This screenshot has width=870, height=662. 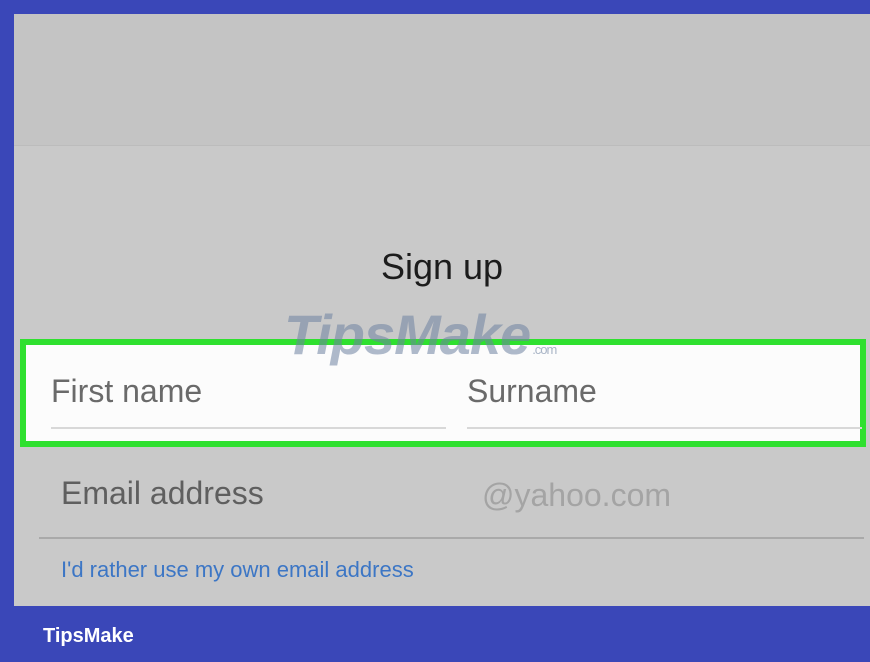 What do you see at coordinates (237, 570) in the screenshot?
I see `use-own-email-link: I'd rather use my own email address` at bounding box center [237, 570].